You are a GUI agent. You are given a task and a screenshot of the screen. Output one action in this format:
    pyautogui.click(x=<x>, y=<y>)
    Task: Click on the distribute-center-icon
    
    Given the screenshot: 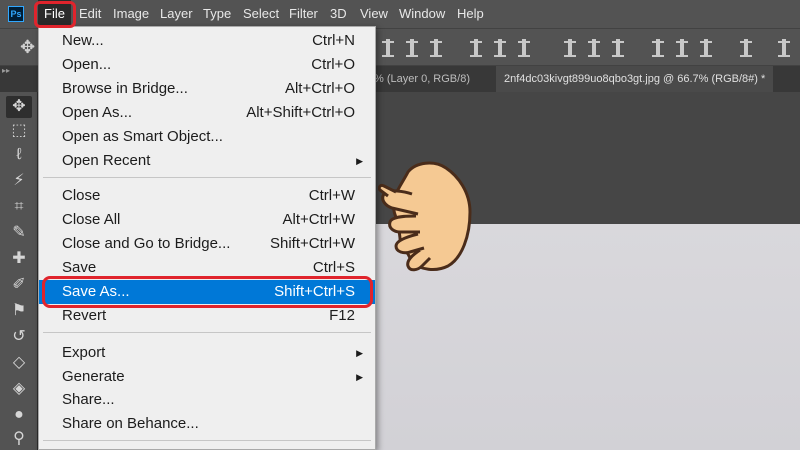 What is the action you would take?
    pyautogui.click(x=594, y=48)
    